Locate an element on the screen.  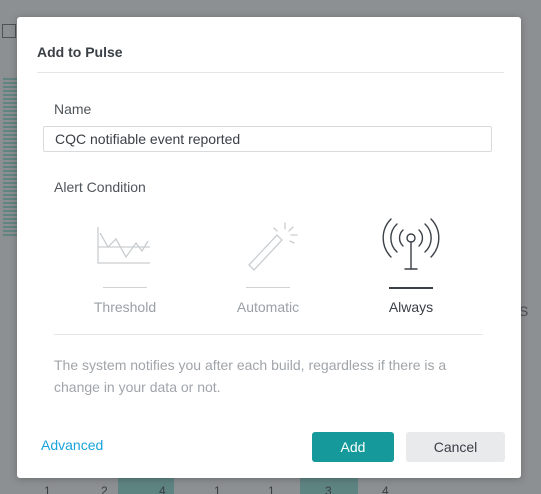
threshold-option: Threshold is located at coordinates (125, 272).